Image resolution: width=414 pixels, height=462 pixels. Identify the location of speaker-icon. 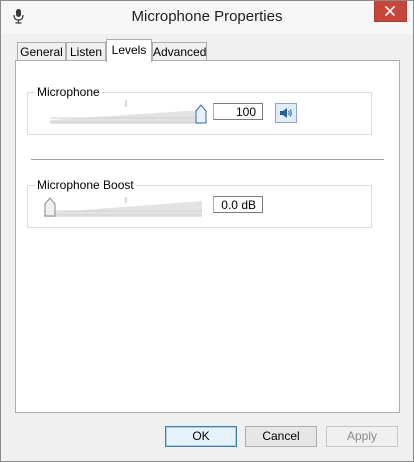
(286, 113).